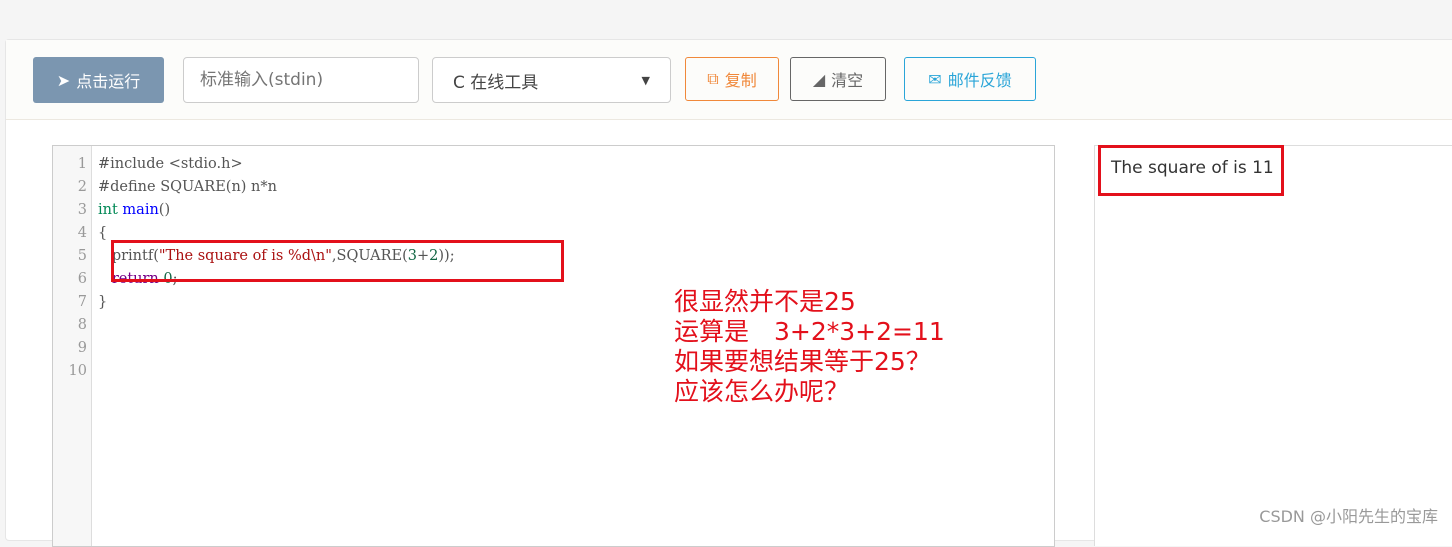 Image resolution: width=1452 pixels, height=547 pixels. I want to click on code-line: #define SQUARE(n) n*n, so click(187, 187).